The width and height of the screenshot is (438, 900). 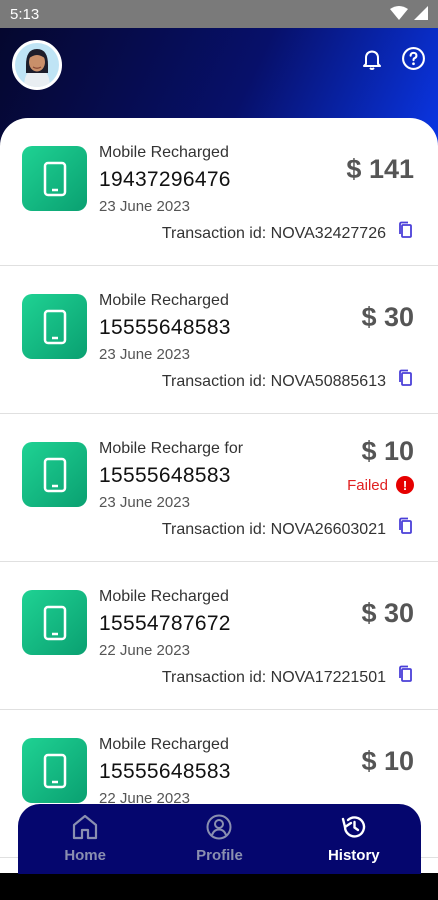 I want to click on nav-profile-label: Profile, so click(x=219, y=855).